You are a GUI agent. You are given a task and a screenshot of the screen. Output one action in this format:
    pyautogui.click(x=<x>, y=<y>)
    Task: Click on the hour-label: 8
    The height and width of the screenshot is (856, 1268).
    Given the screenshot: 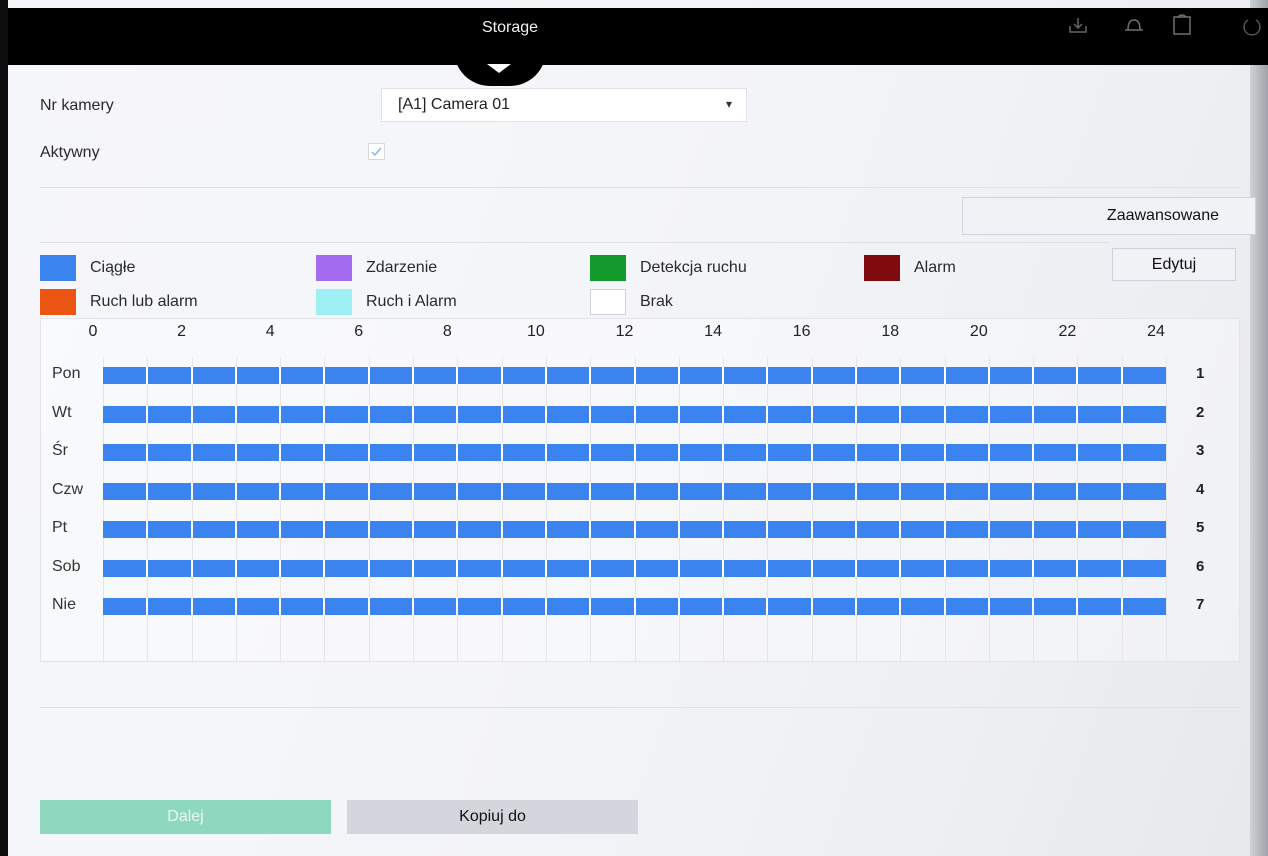 What is the action you would take?
    pyautogui.click(x=447, y=331)
    